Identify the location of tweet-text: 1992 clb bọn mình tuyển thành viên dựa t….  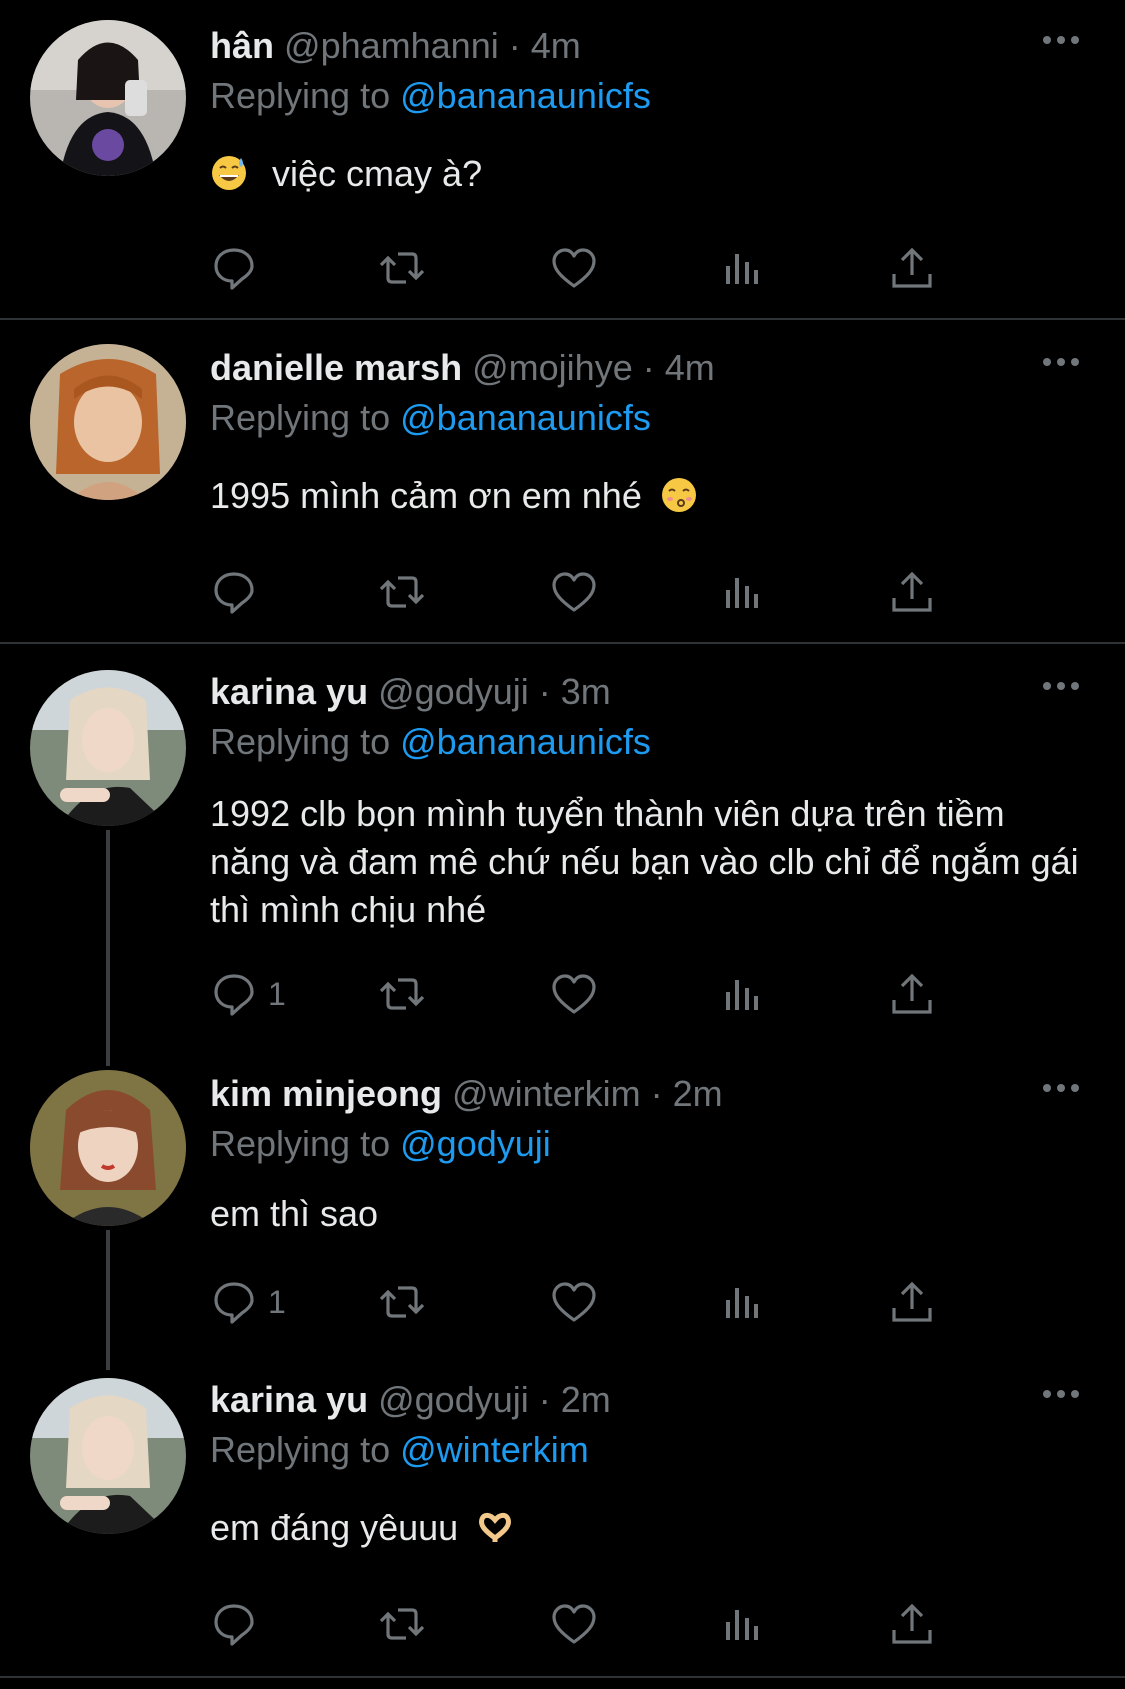
(650, 862).